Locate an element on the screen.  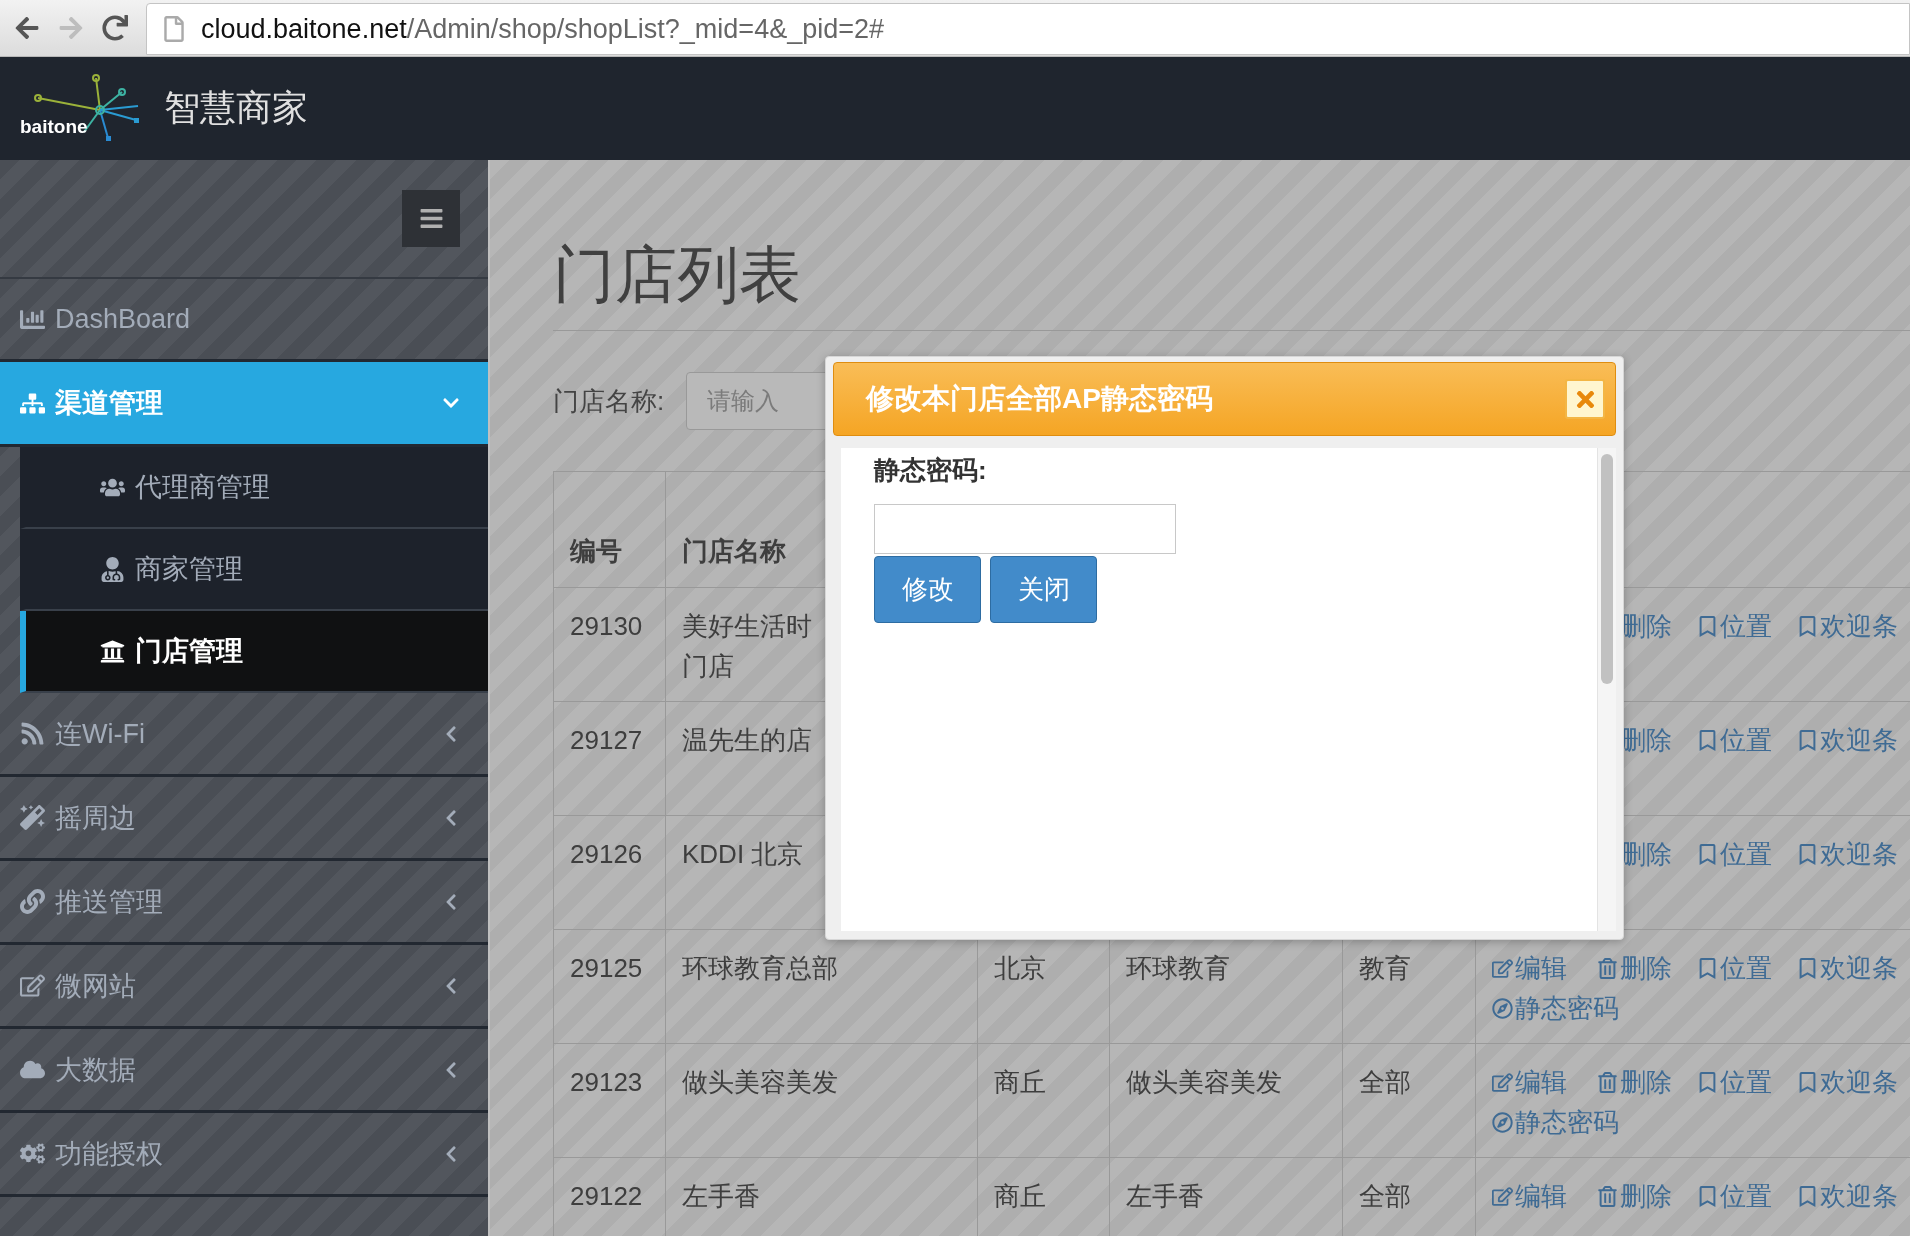
app-title: 智慧商家 is located at coordinates (236, 108).